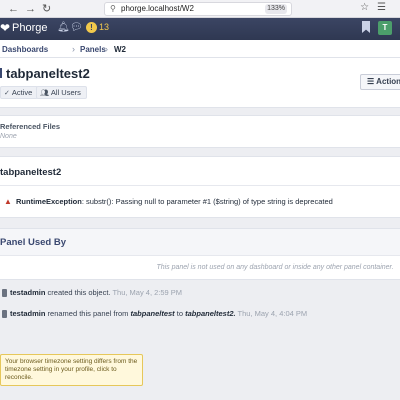 Image resolution: width=400 pixels, height=400 pixels. Describe the element at coordinates (48, 73) in the screenshot. I see `page-title: tabpaneltest2` at that location.